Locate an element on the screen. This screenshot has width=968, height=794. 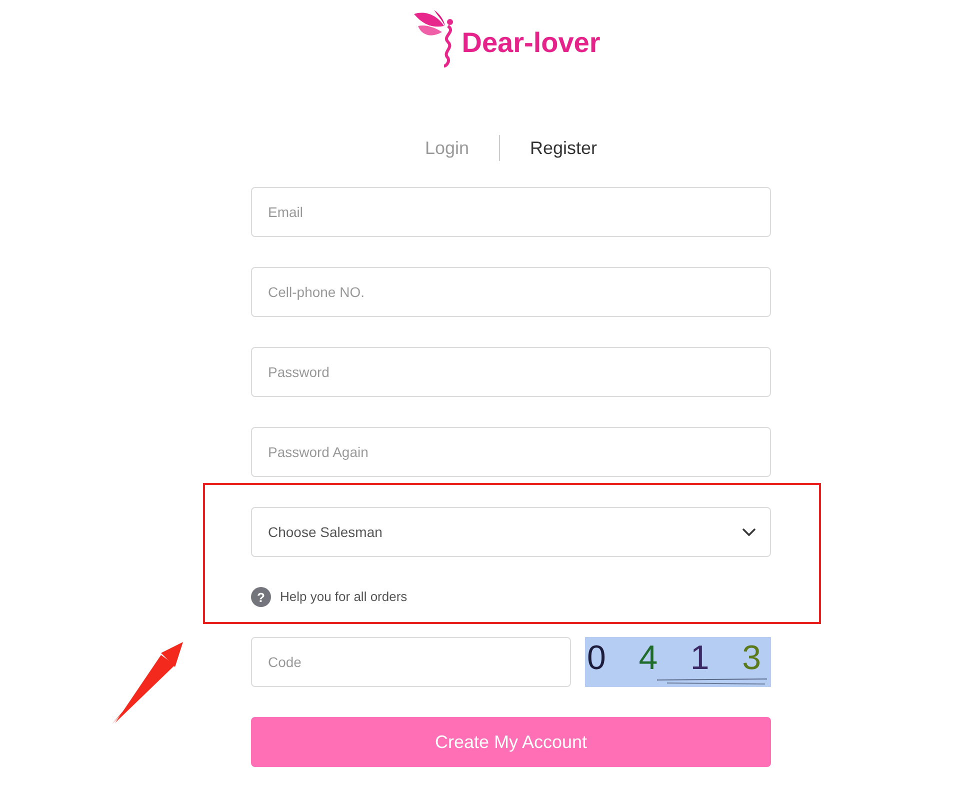
captcha-character: 3 is located at coordinates (751, 658).